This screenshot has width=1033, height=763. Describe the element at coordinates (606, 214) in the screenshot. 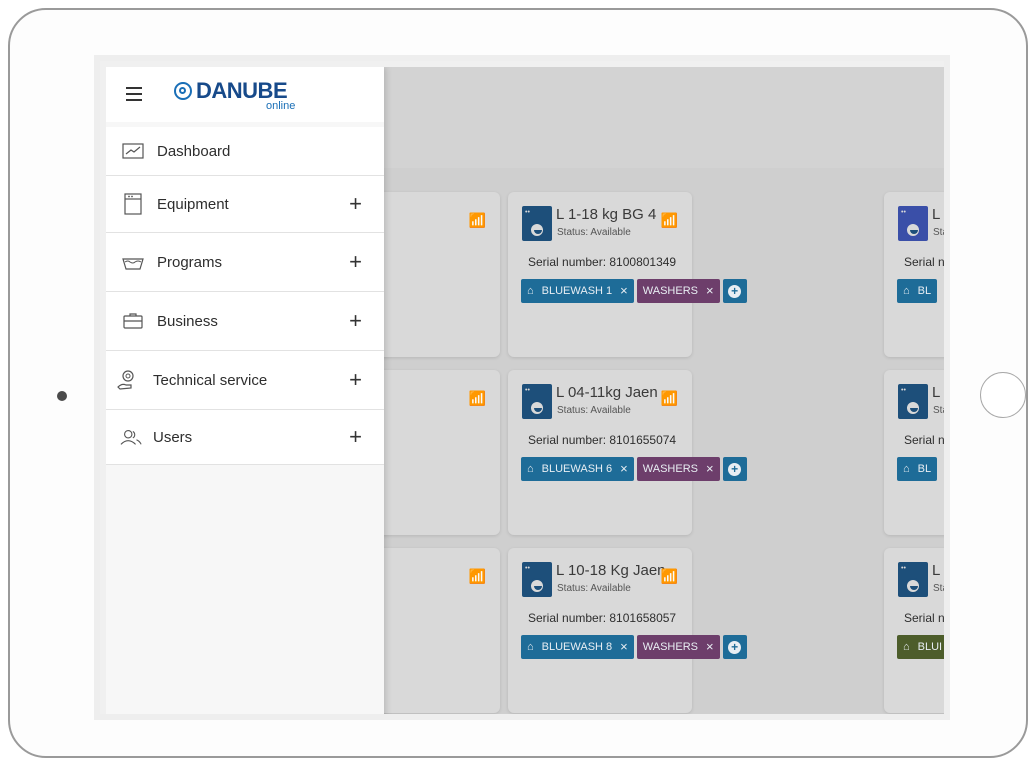

I see `card-title: L 1-18 kg BG 4` at that location.